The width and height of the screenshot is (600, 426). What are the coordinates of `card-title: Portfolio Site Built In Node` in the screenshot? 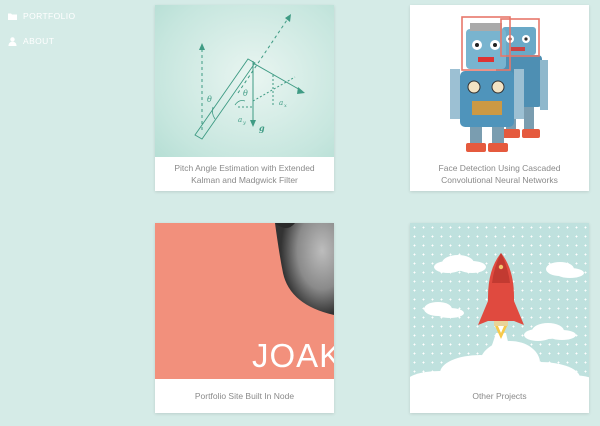 It's located at (244, 396).